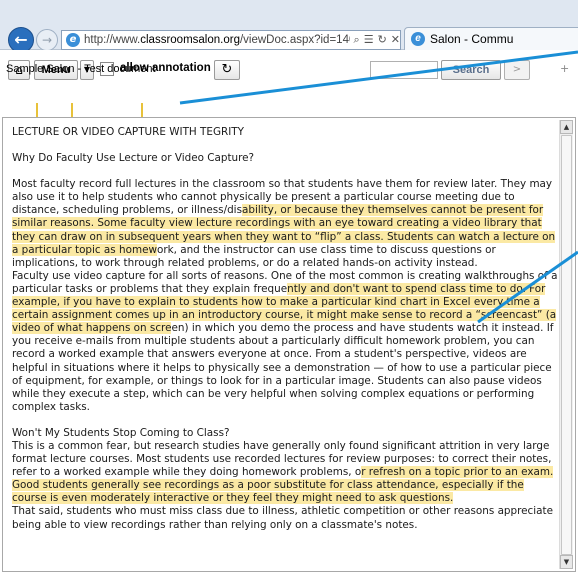  What do you see at coordinates (369, 40) in the screenshot?
I see `compatibility-icon: ☰` at bounding box center [369, 40].